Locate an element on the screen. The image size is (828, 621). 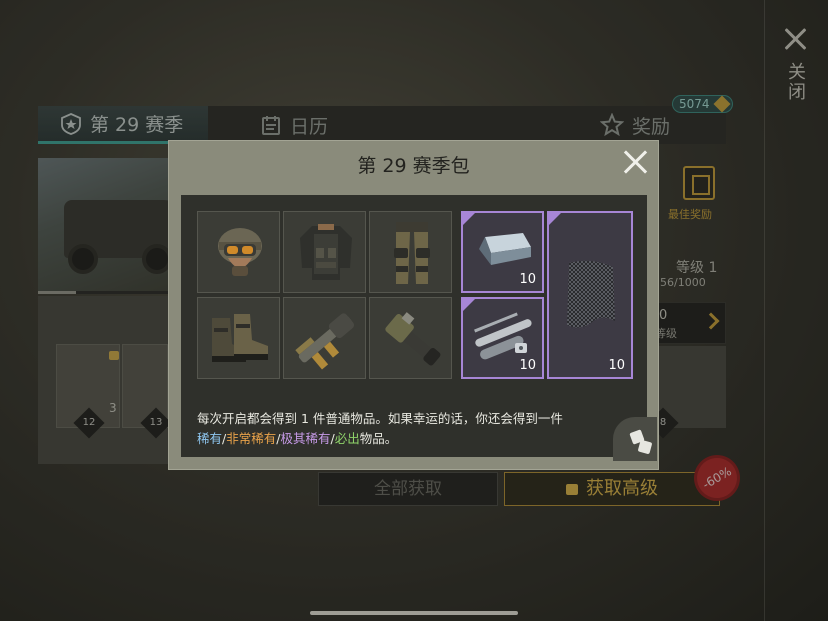
item-slot-boots is located at coordinates (238, 338).